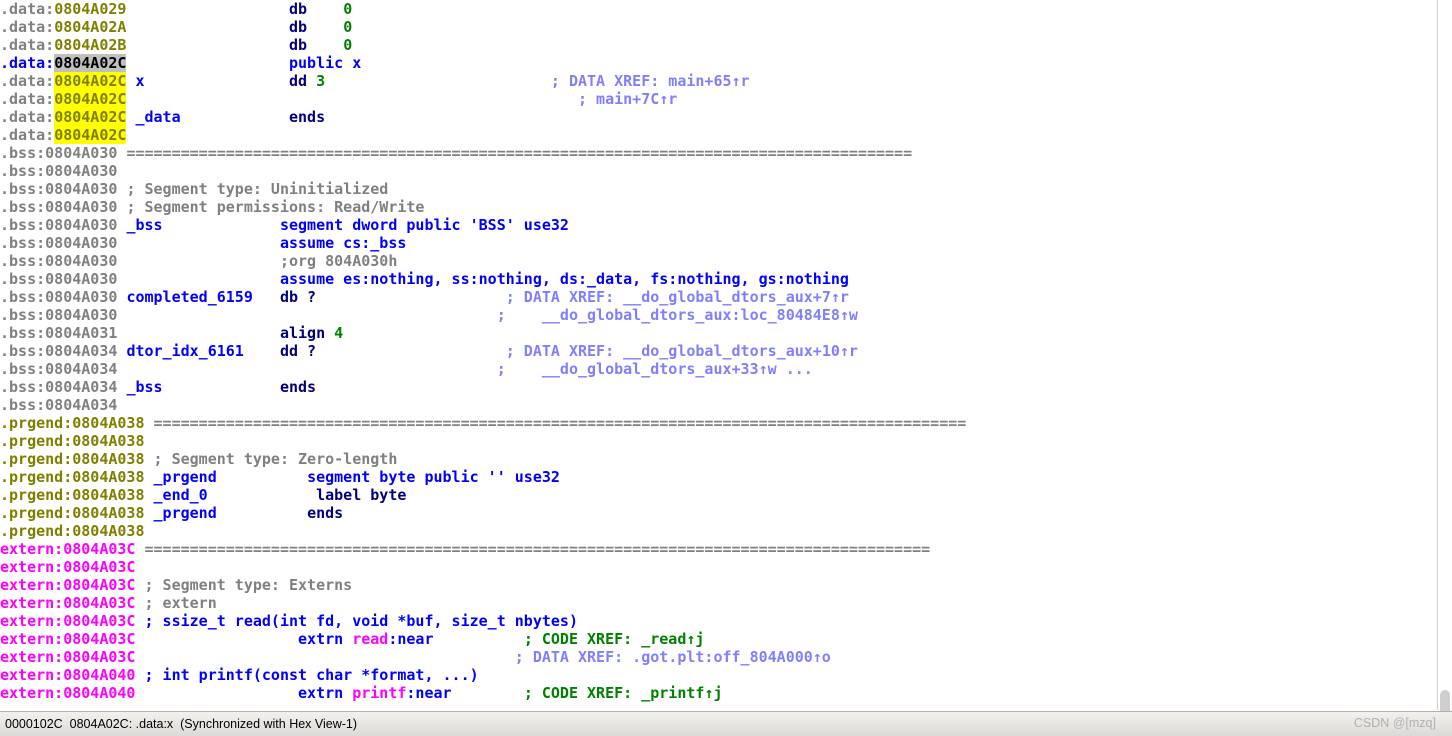 The image size is (1452, 736). I want to click on disasm-line-selected: .data:0804A02C public x, so click(718, 63).